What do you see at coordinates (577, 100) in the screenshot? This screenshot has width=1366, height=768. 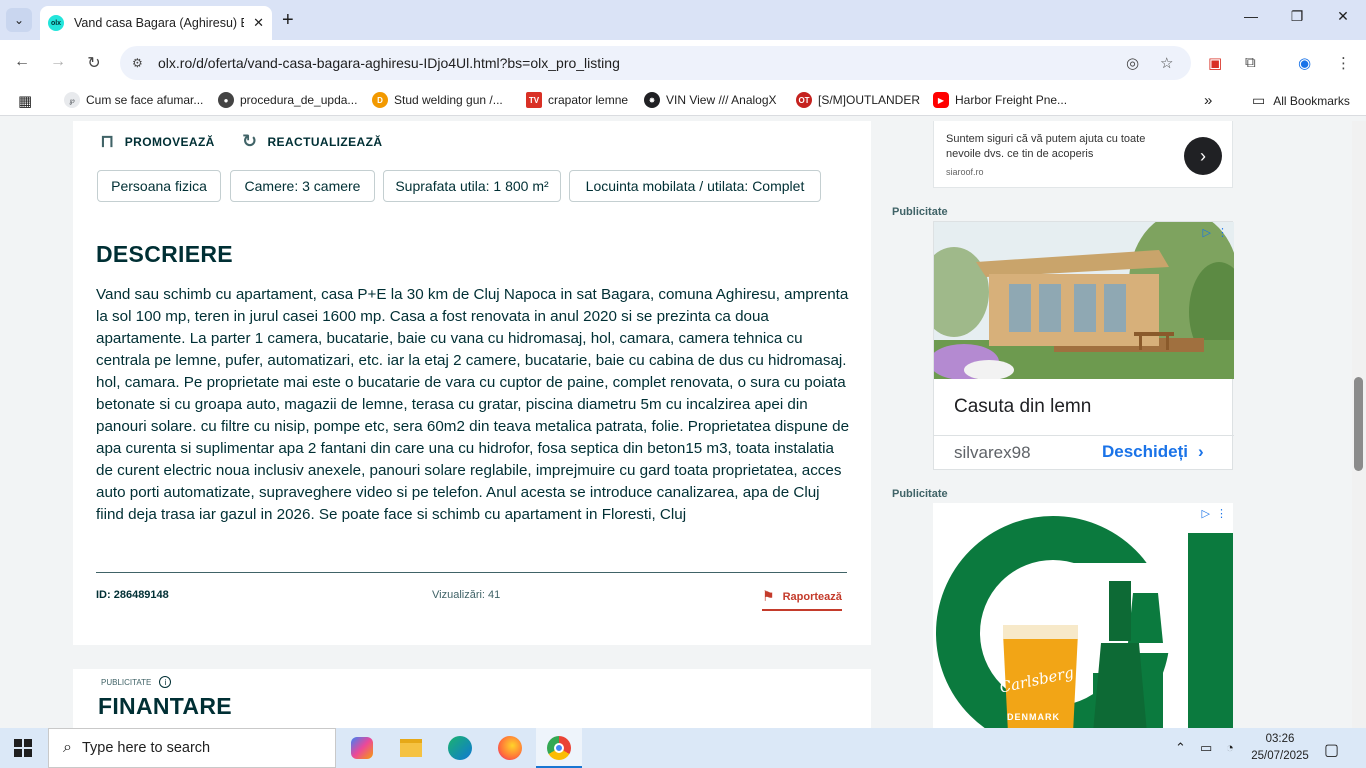 I see `bookmark-item: TV crapator lemne` at bounding box center [577, 100].